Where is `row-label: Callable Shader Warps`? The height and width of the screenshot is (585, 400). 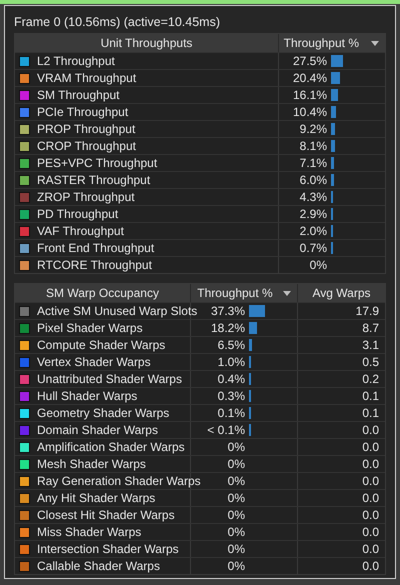
row-label: Callable Shader Warps is located at coordinates (98, 566).